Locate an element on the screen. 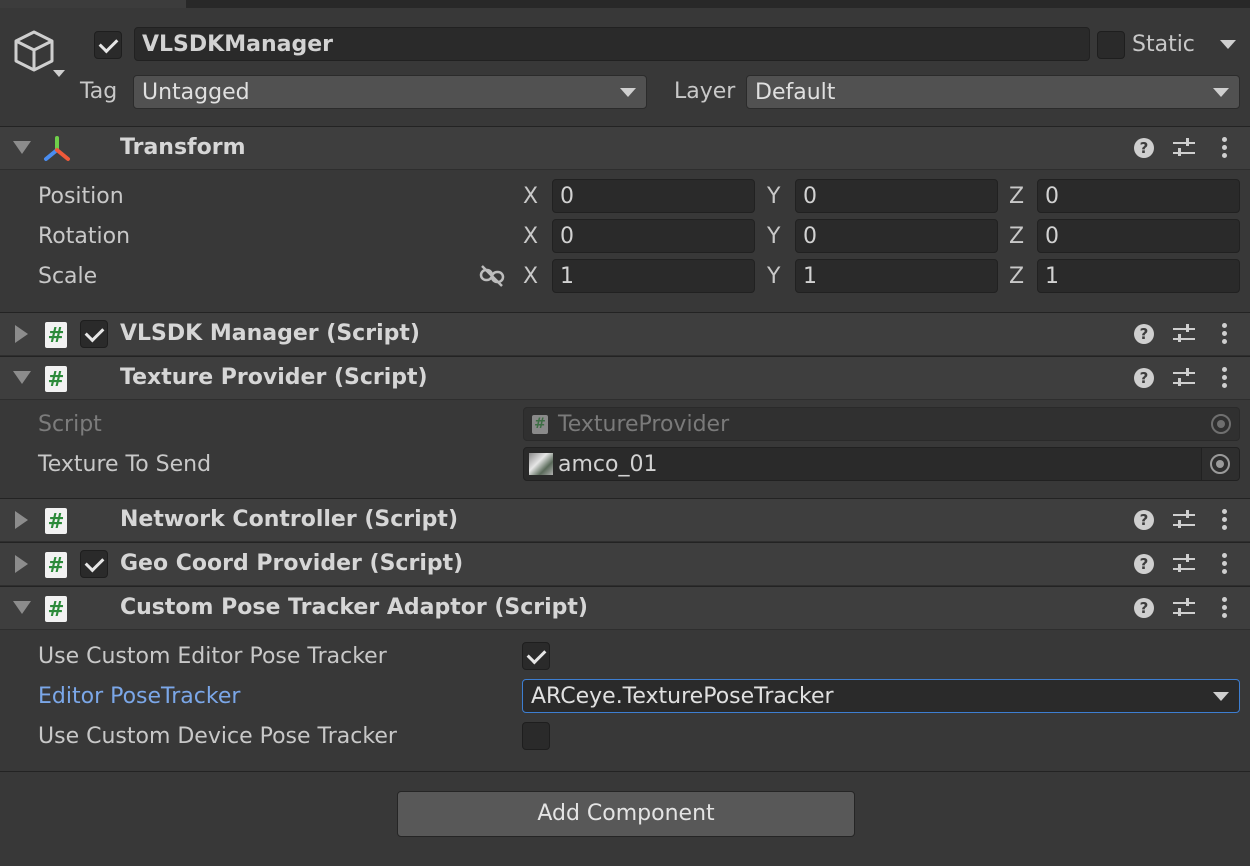 The image size is (1250, 866). network-controller-header: # Network Controller (Script) ? is located at coordinates (625, 520).